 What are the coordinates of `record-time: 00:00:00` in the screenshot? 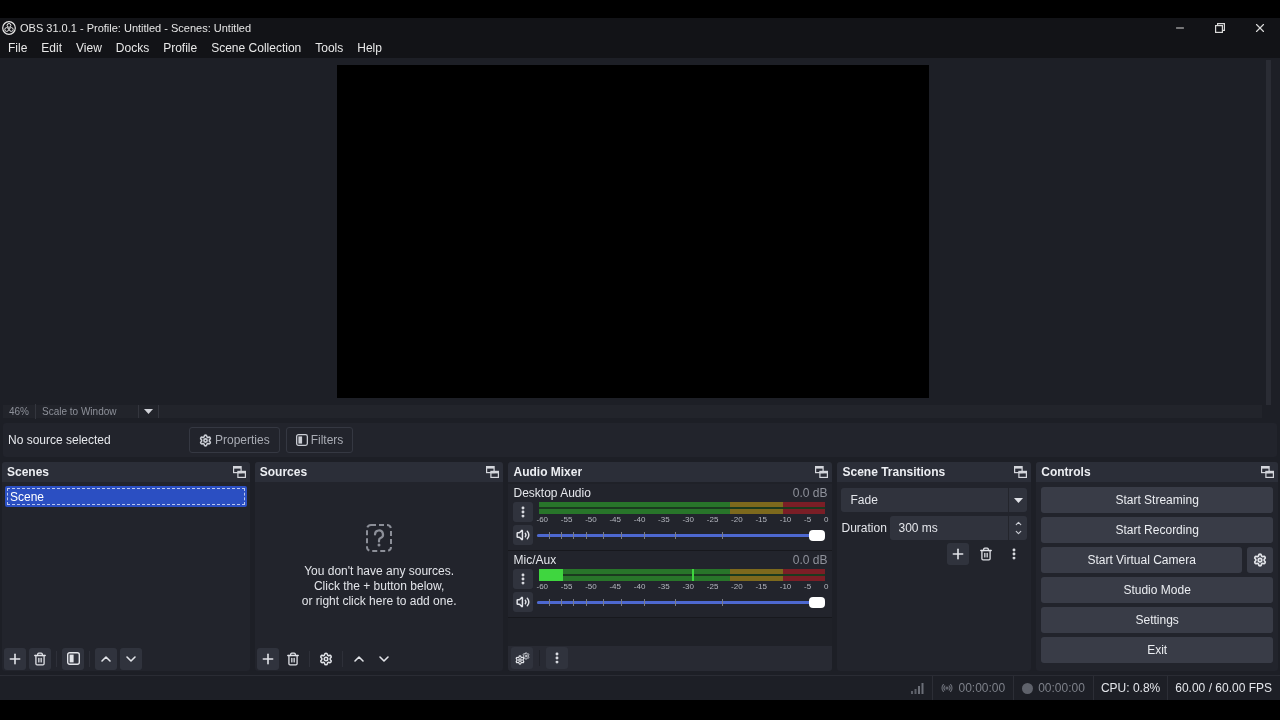 It's located at (1061, 688).